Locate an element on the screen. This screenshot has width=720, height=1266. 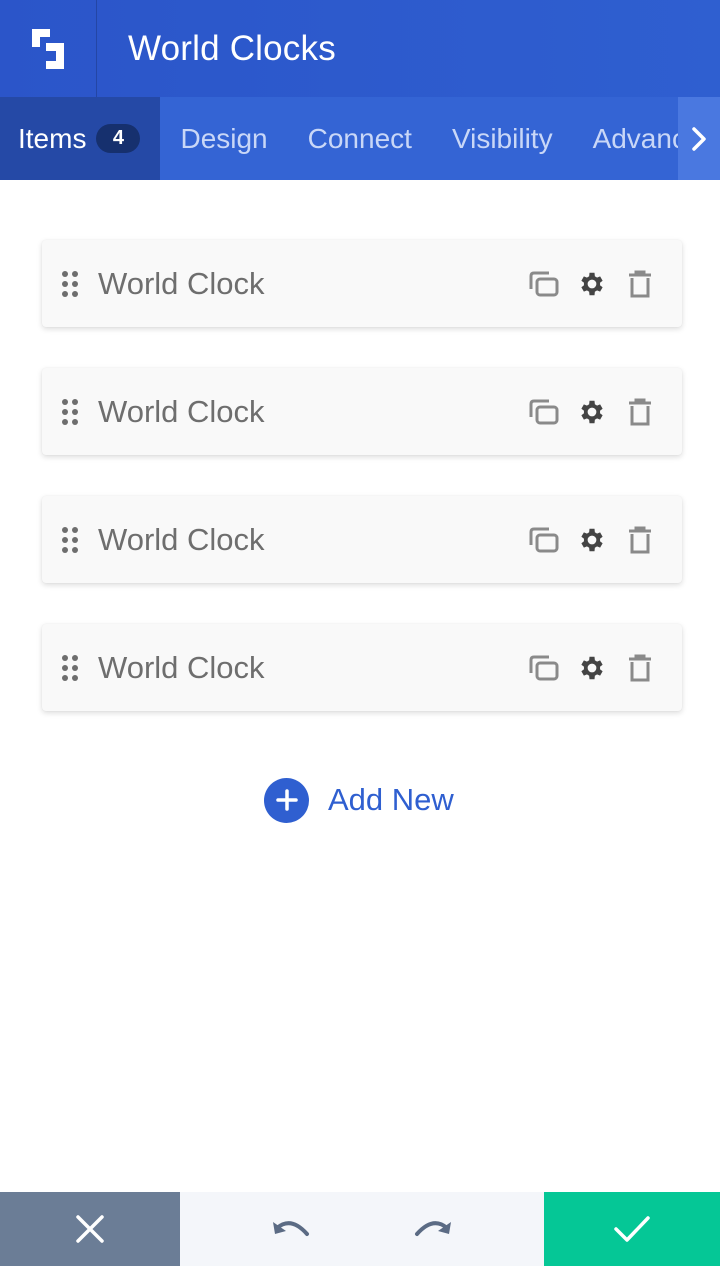
logo is located at coordinates (48, 48).